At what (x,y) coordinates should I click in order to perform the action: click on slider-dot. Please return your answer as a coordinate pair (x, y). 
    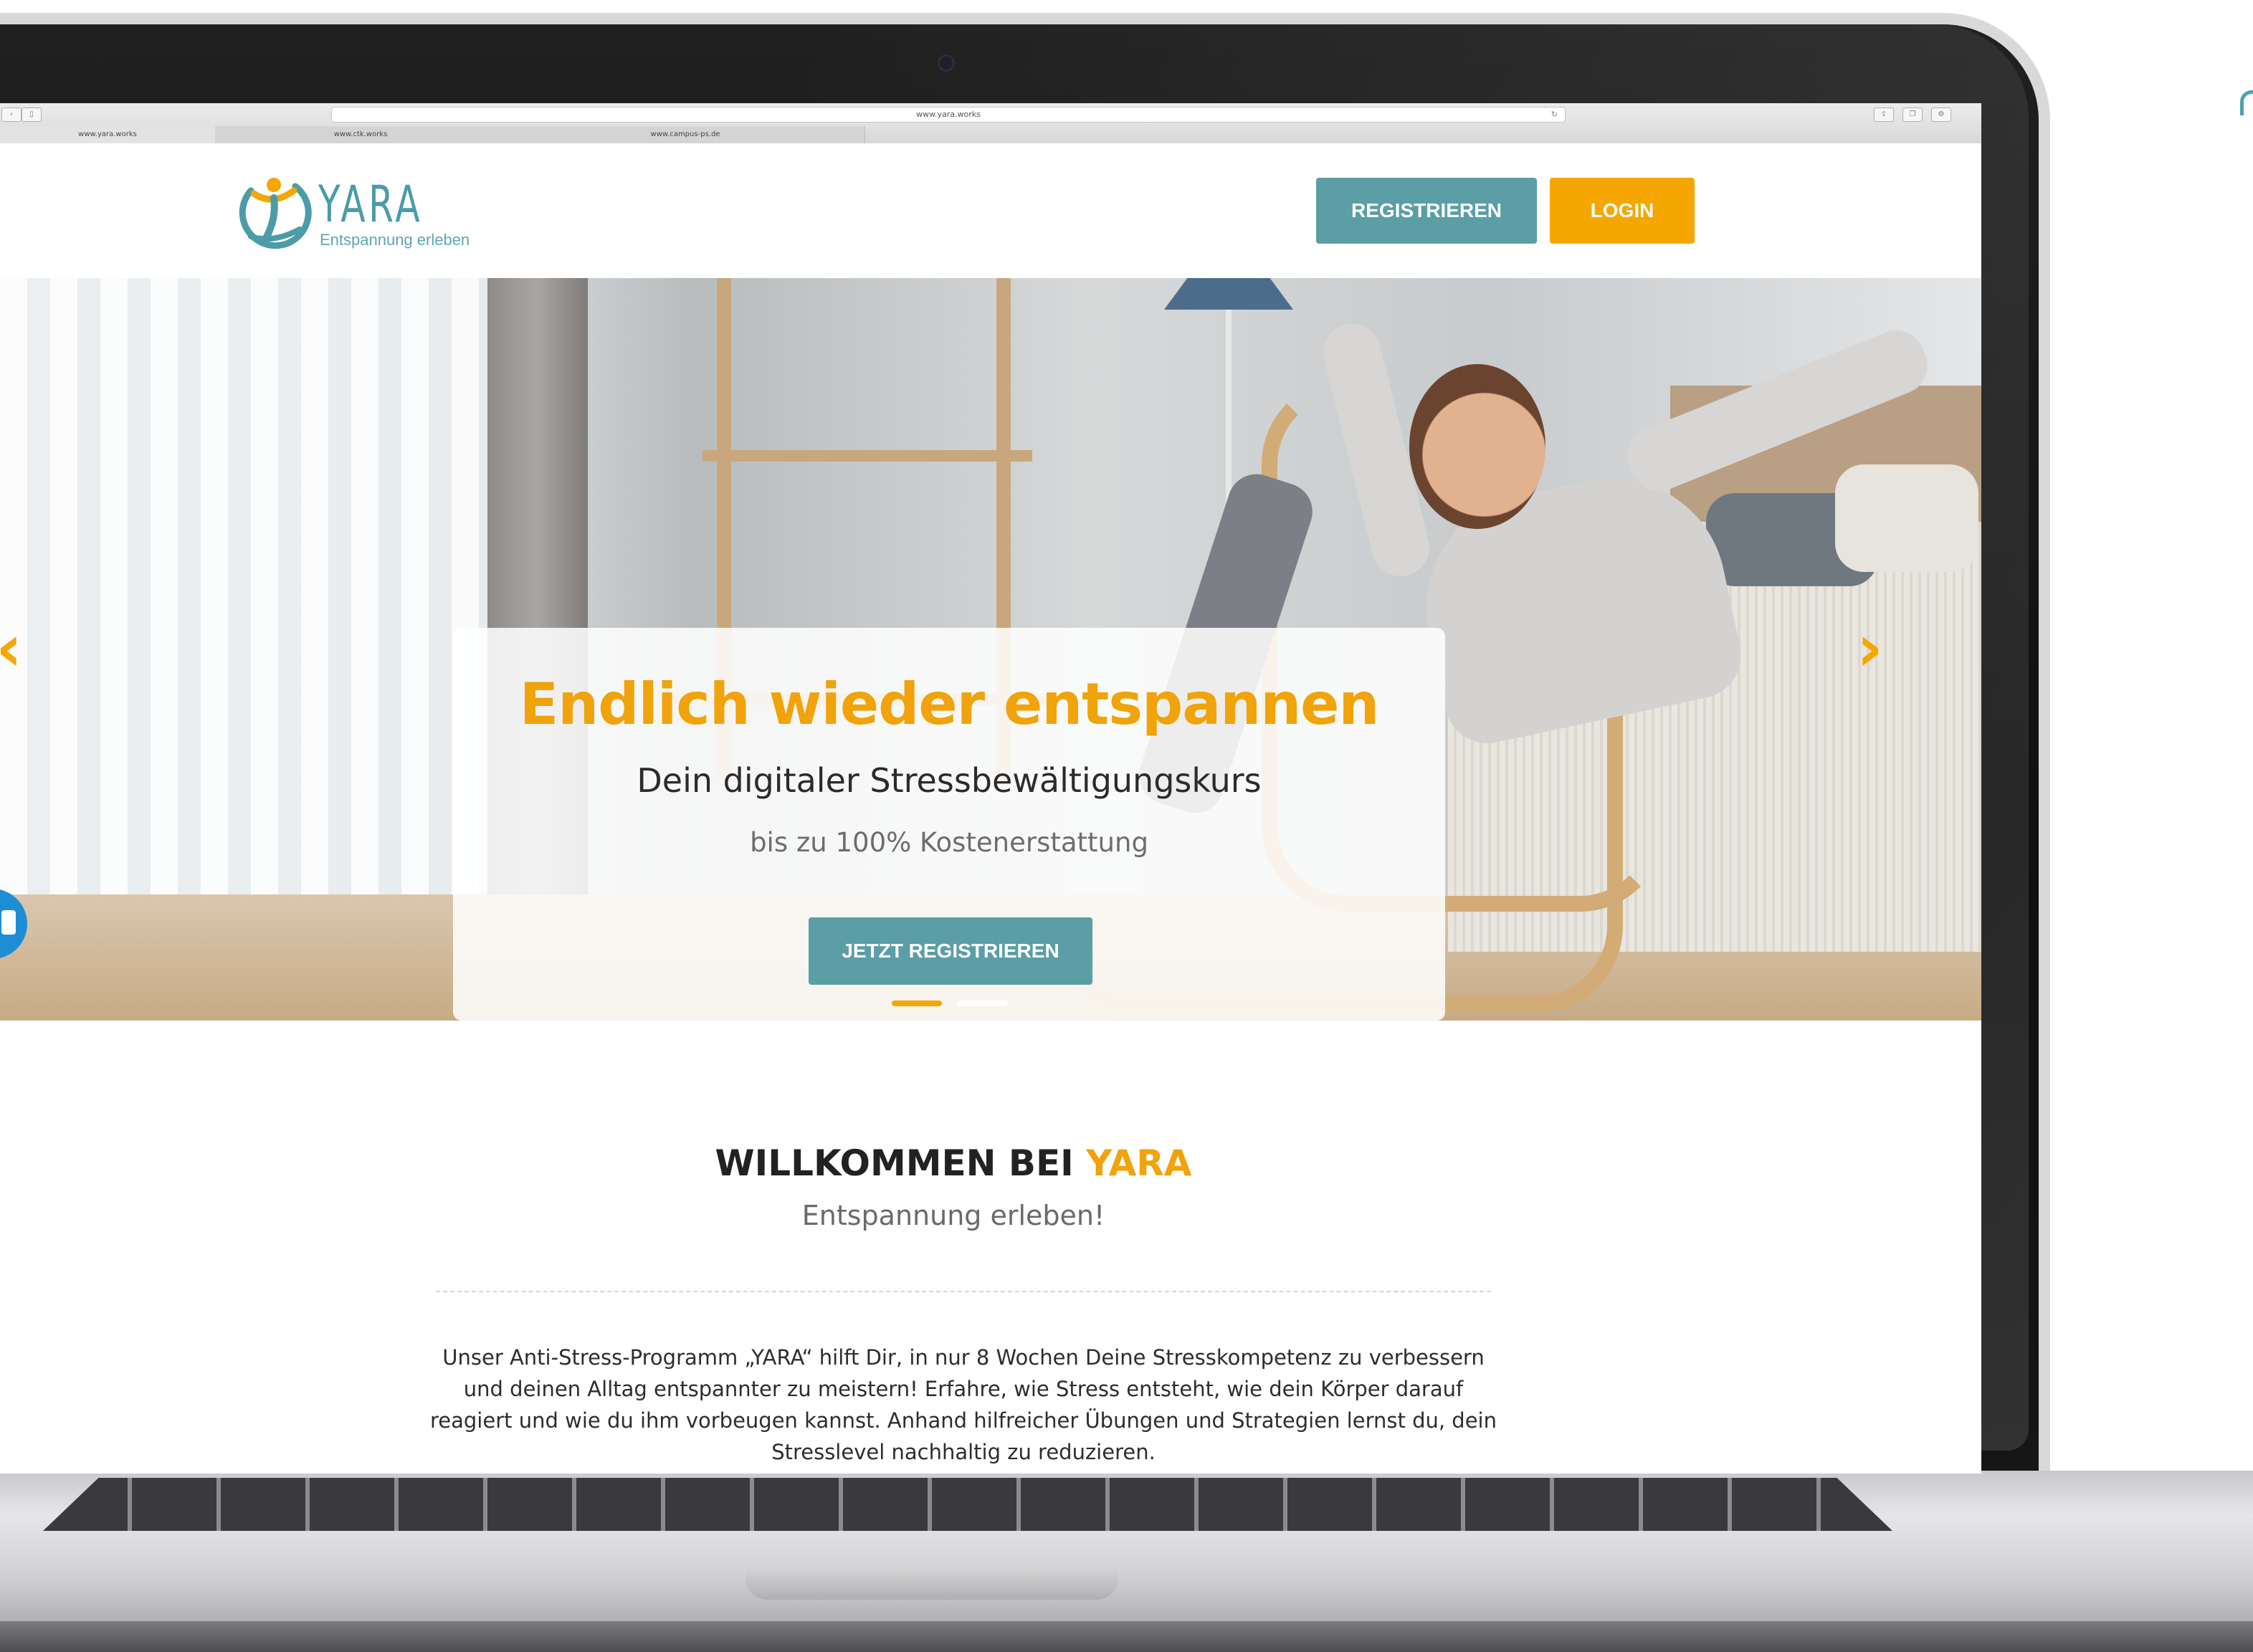
    Looking at the image, I should click on (983, 1003).